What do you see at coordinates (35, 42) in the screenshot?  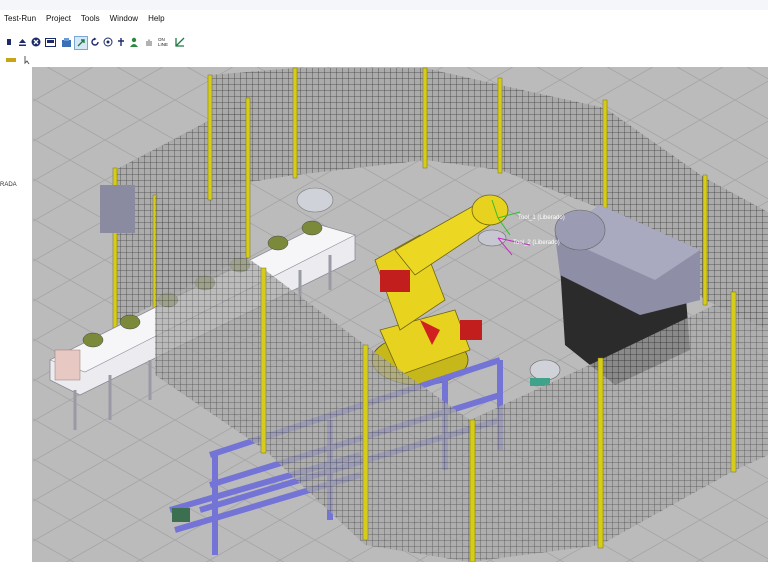 I see `cancel-icon` at bounding box center [35, 42].